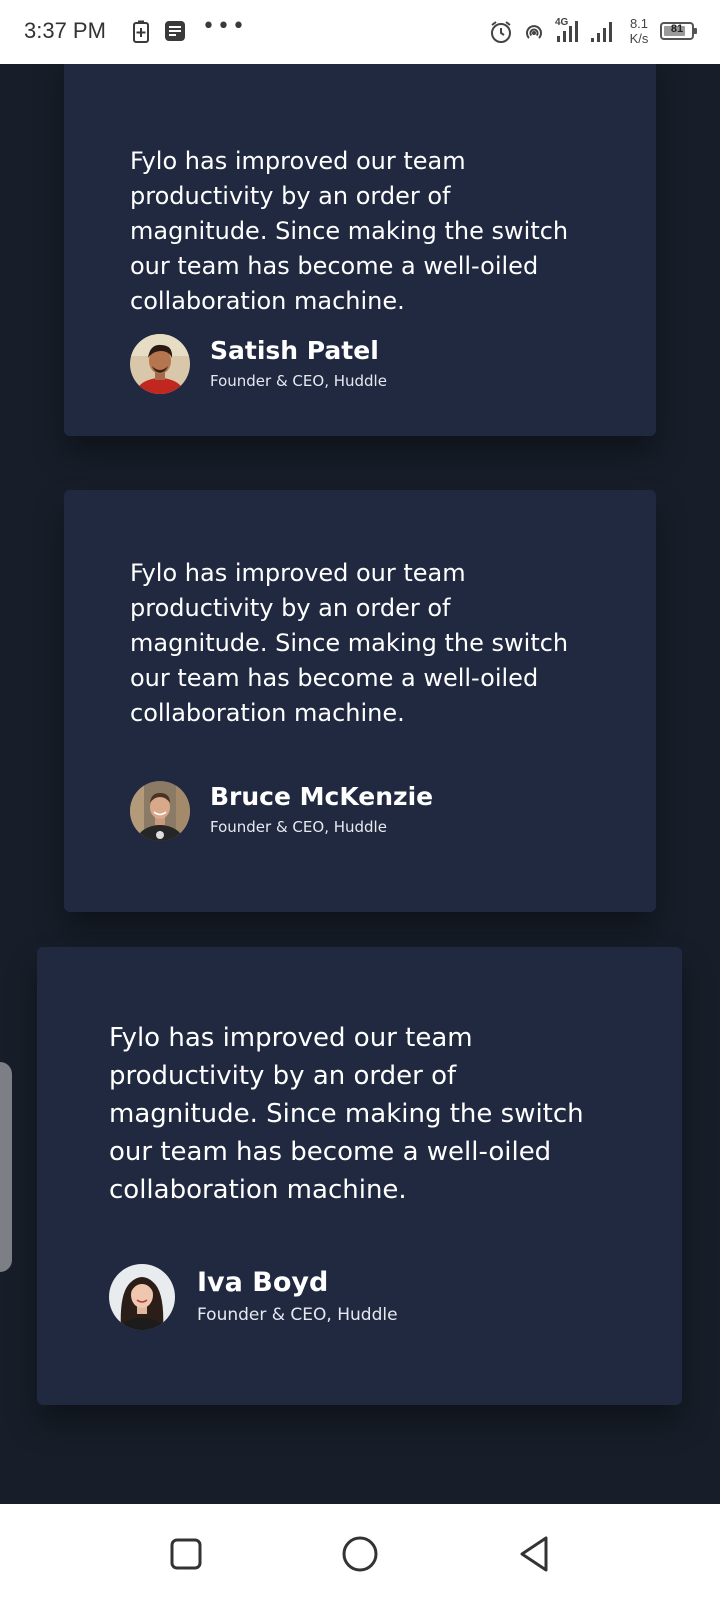 The height and width of the screenshot is (1600, 720). Describe the element at coordinates (263, 1282) in the screenshot. I see `testimonial-author-name: Iva Boyd` at that location.